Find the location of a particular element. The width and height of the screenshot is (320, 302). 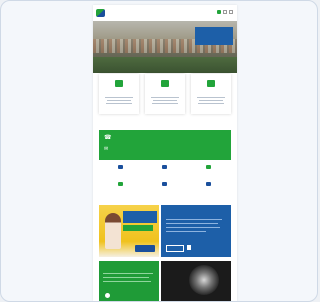

promo-person-image is located at coordinates (113, 231).